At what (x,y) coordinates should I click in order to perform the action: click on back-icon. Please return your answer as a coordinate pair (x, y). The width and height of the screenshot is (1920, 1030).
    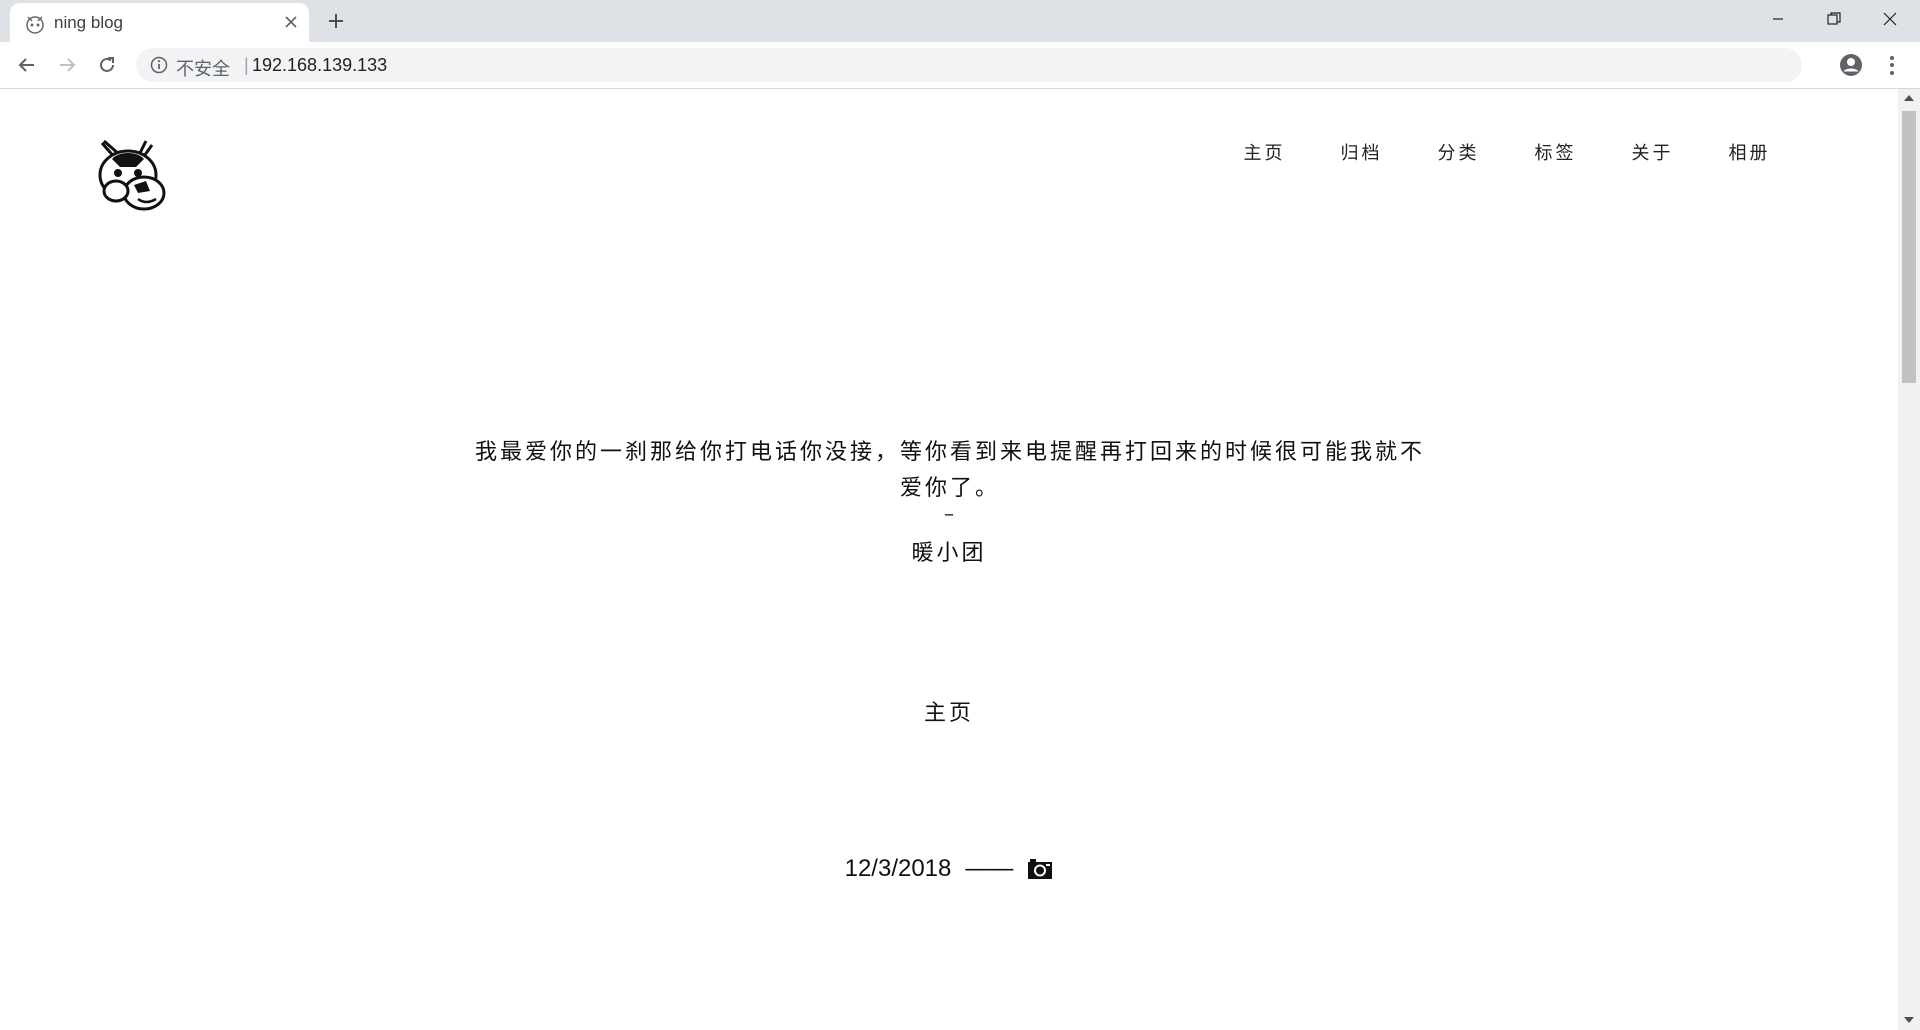
    Looking at the image, I should click on (27, 65).